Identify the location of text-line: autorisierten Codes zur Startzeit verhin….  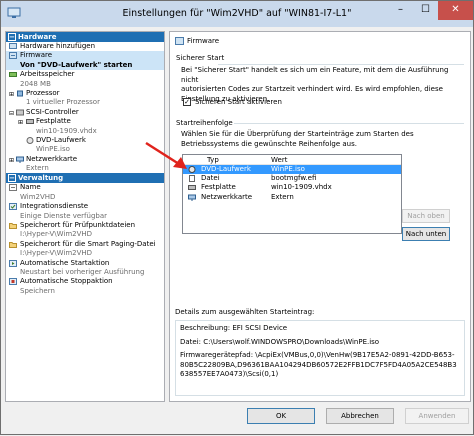
(312, 89).